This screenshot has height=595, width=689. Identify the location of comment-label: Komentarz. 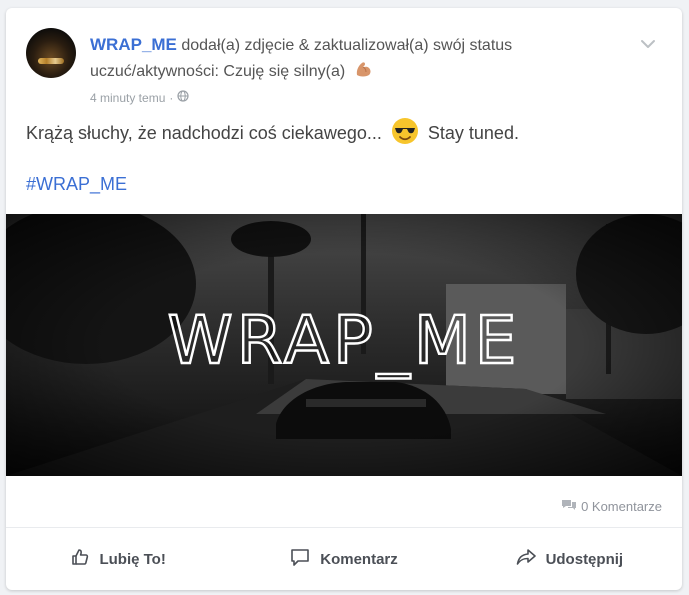
(359, 559).